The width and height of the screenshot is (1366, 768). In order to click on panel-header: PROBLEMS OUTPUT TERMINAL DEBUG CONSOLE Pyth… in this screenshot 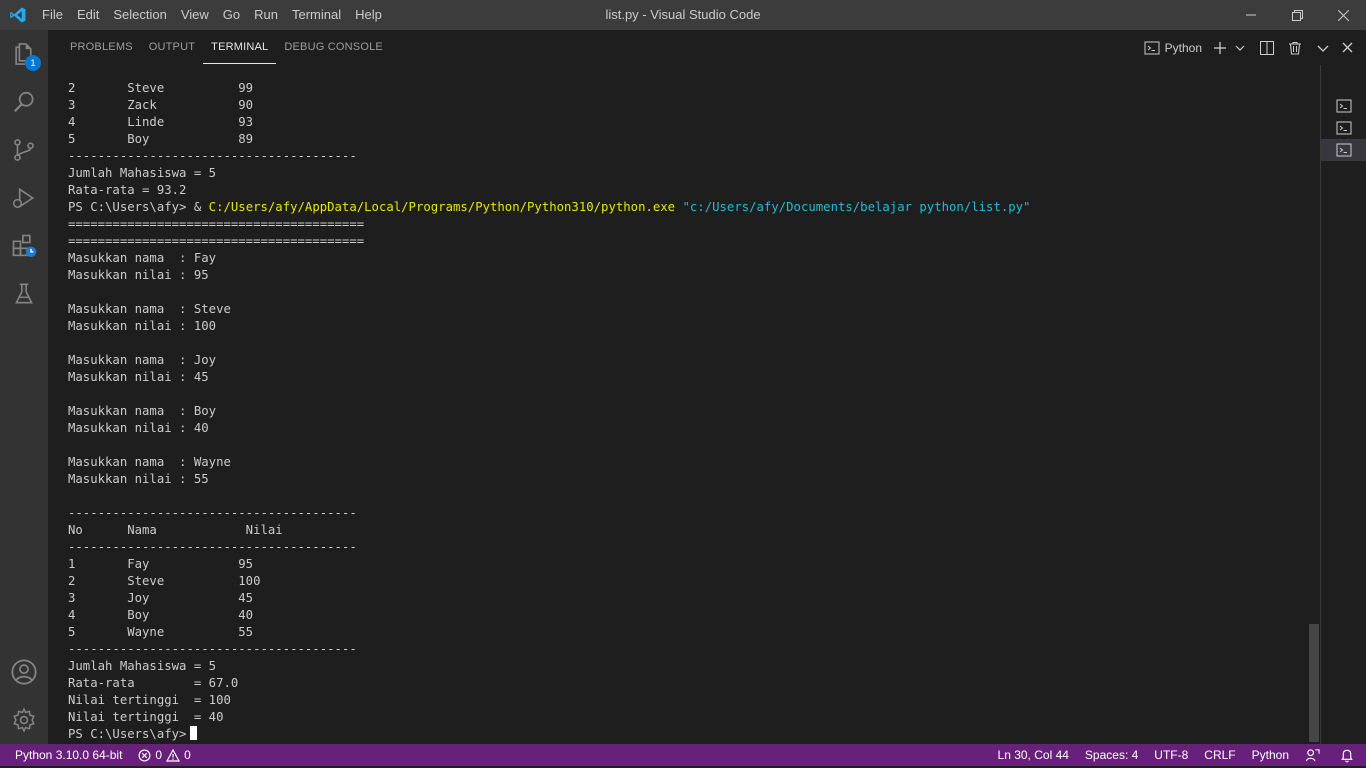, I will do `click(707, 47)`.